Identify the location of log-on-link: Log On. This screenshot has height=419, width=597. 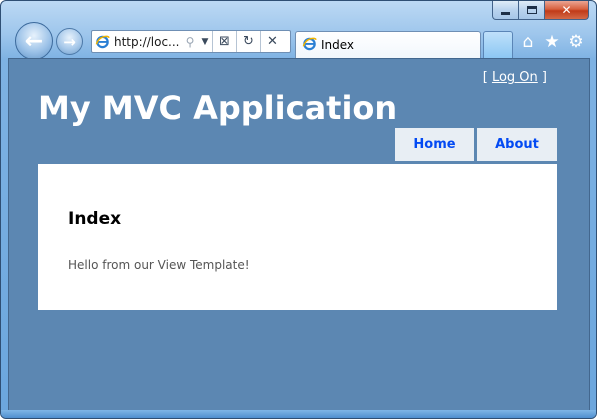
(515, 77).